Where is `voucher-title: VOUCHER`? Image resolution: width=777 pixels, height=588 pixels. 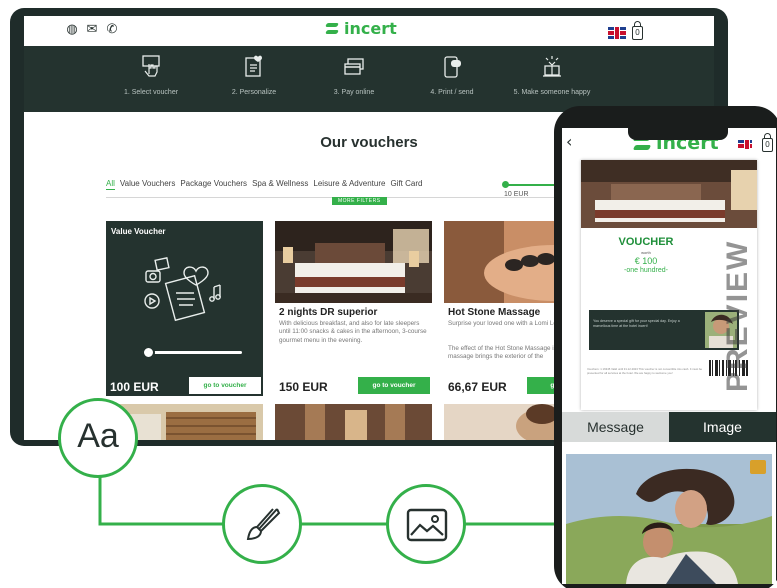 voucher-title: VOUCHER is located at coordinates (646, 242).